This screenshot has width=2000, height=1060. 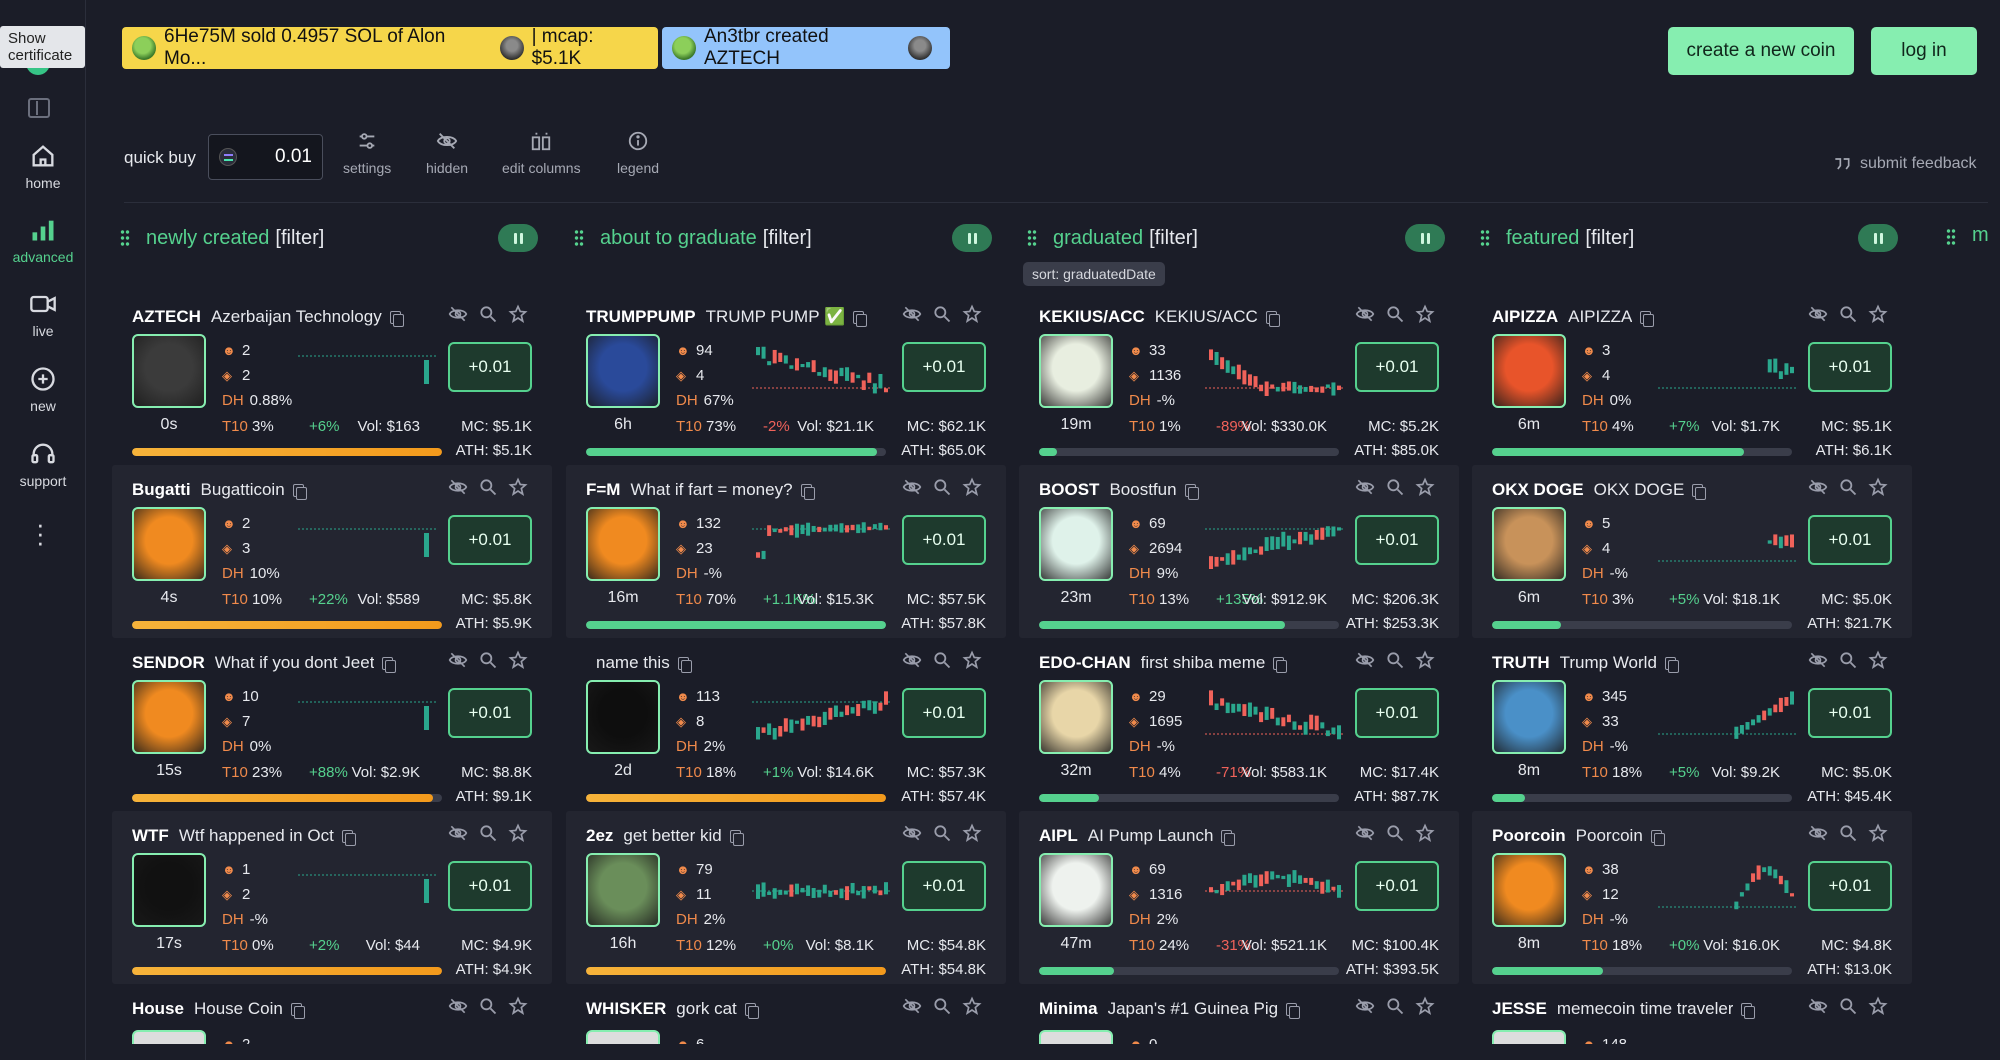 I want to click on quick-buy-input: 0.01, so click(x=265, y=157).